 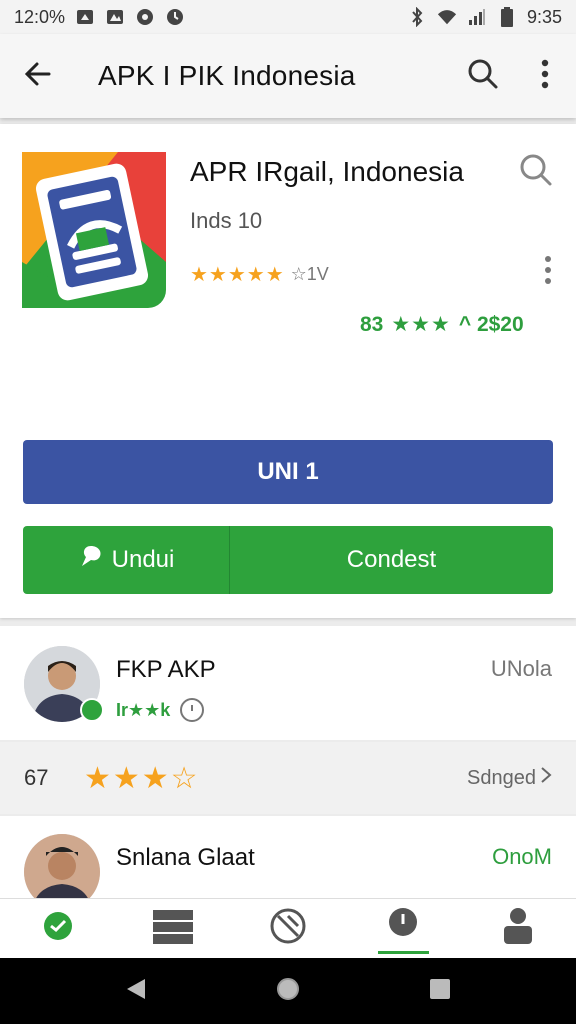 What do you see at coordinates (288, 683) in the screenshot?
I see `review-item: FKP AKP UNola Ir★★k` at bounding box center [288, 683].